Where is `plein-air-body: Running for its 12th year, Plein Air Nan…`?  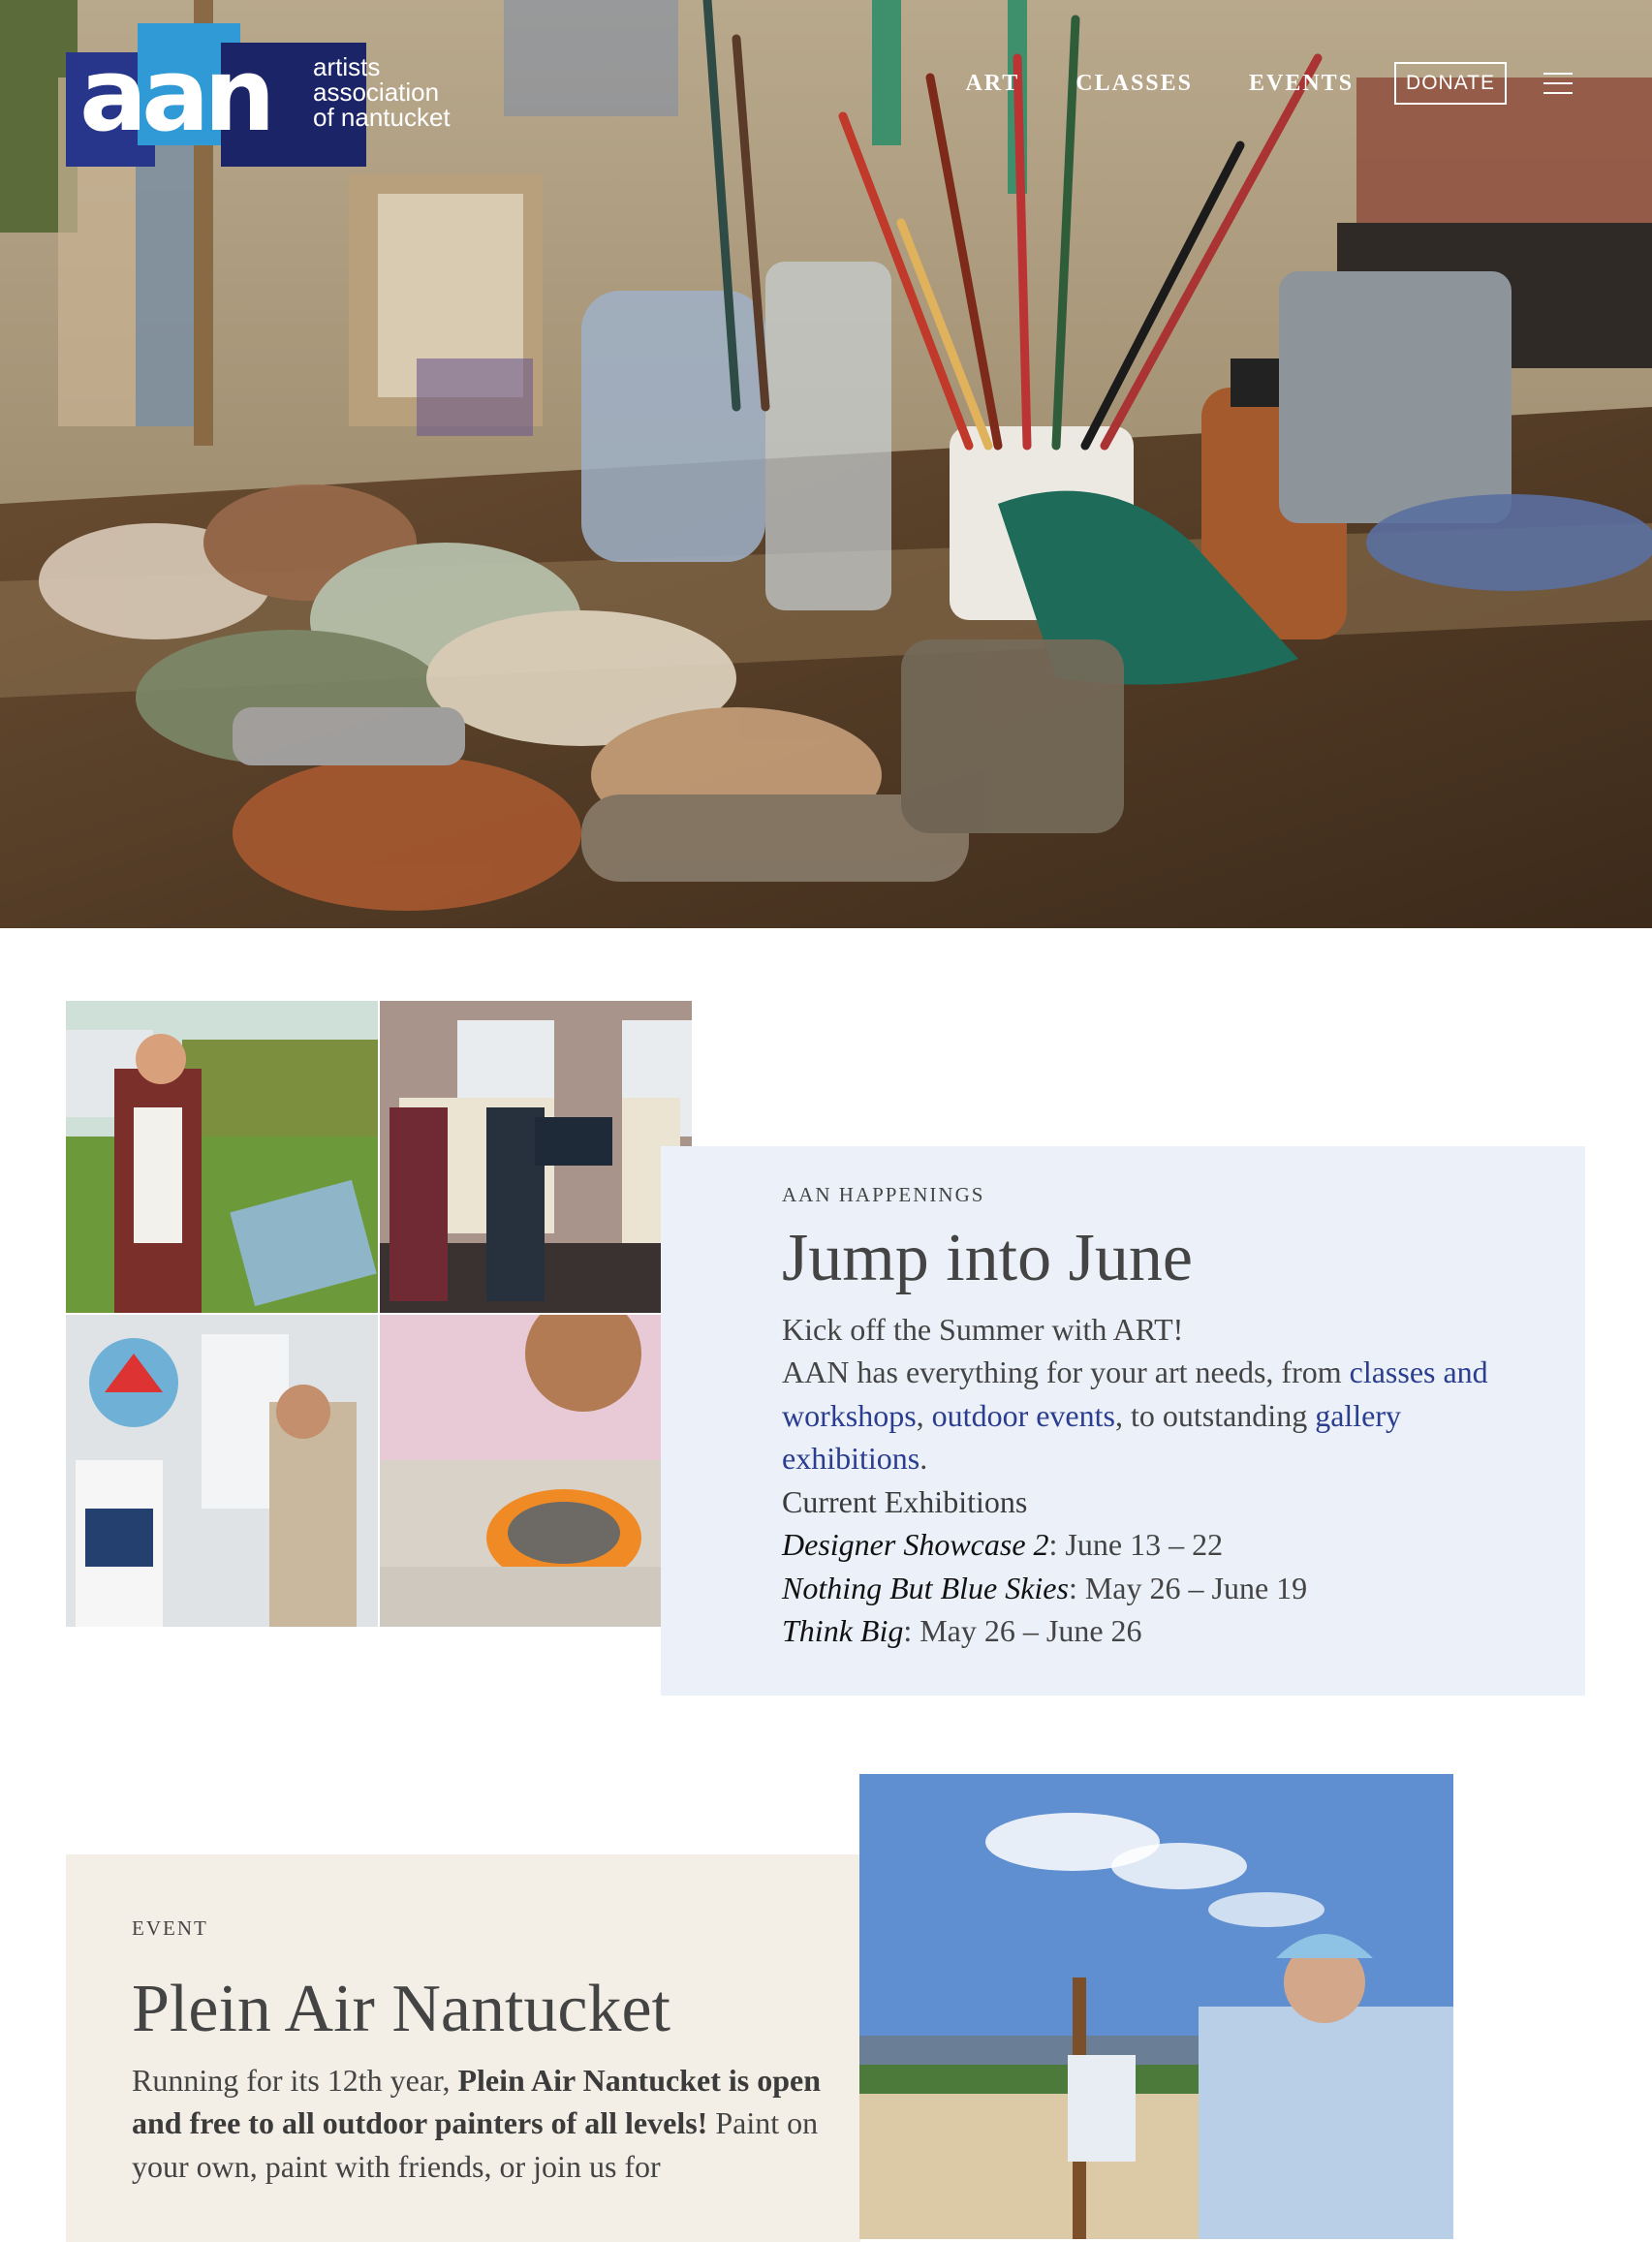
plein-air-body: Running for its 12th year, Plein Air Nan… is located at coordinates (490, 2124).